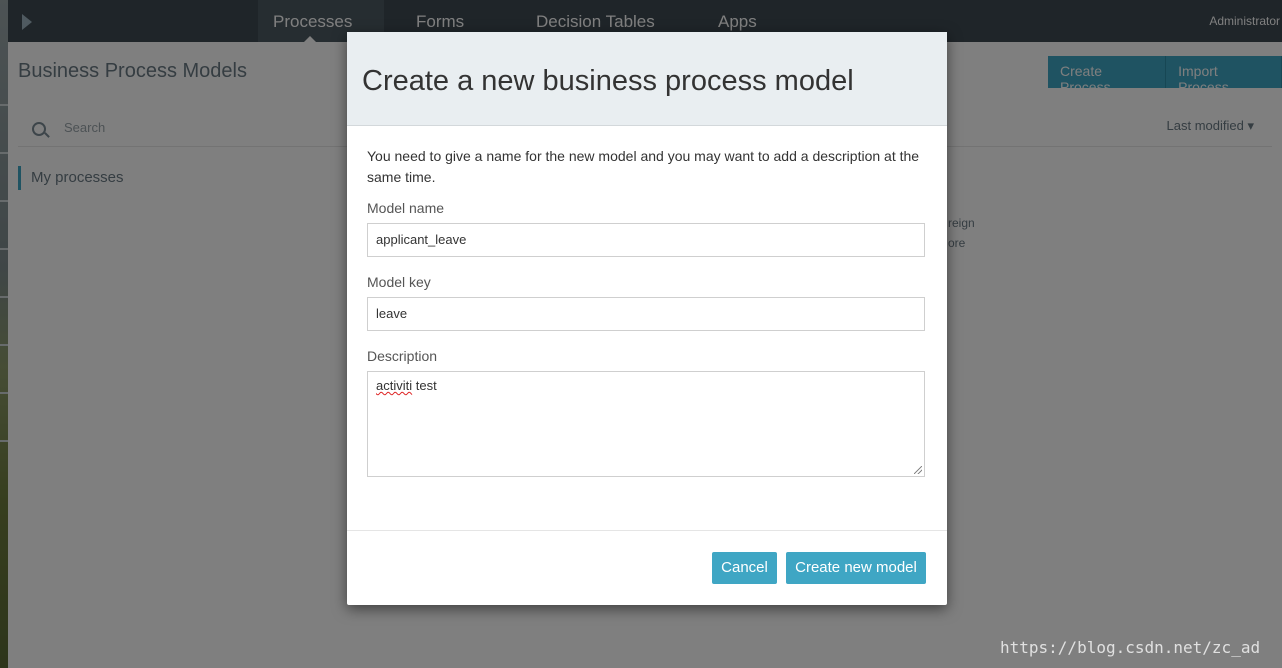 Image resolution: width=1282 pixels, height=668 pixels. I want to click on resize-handle-icon, so click(918, 470).